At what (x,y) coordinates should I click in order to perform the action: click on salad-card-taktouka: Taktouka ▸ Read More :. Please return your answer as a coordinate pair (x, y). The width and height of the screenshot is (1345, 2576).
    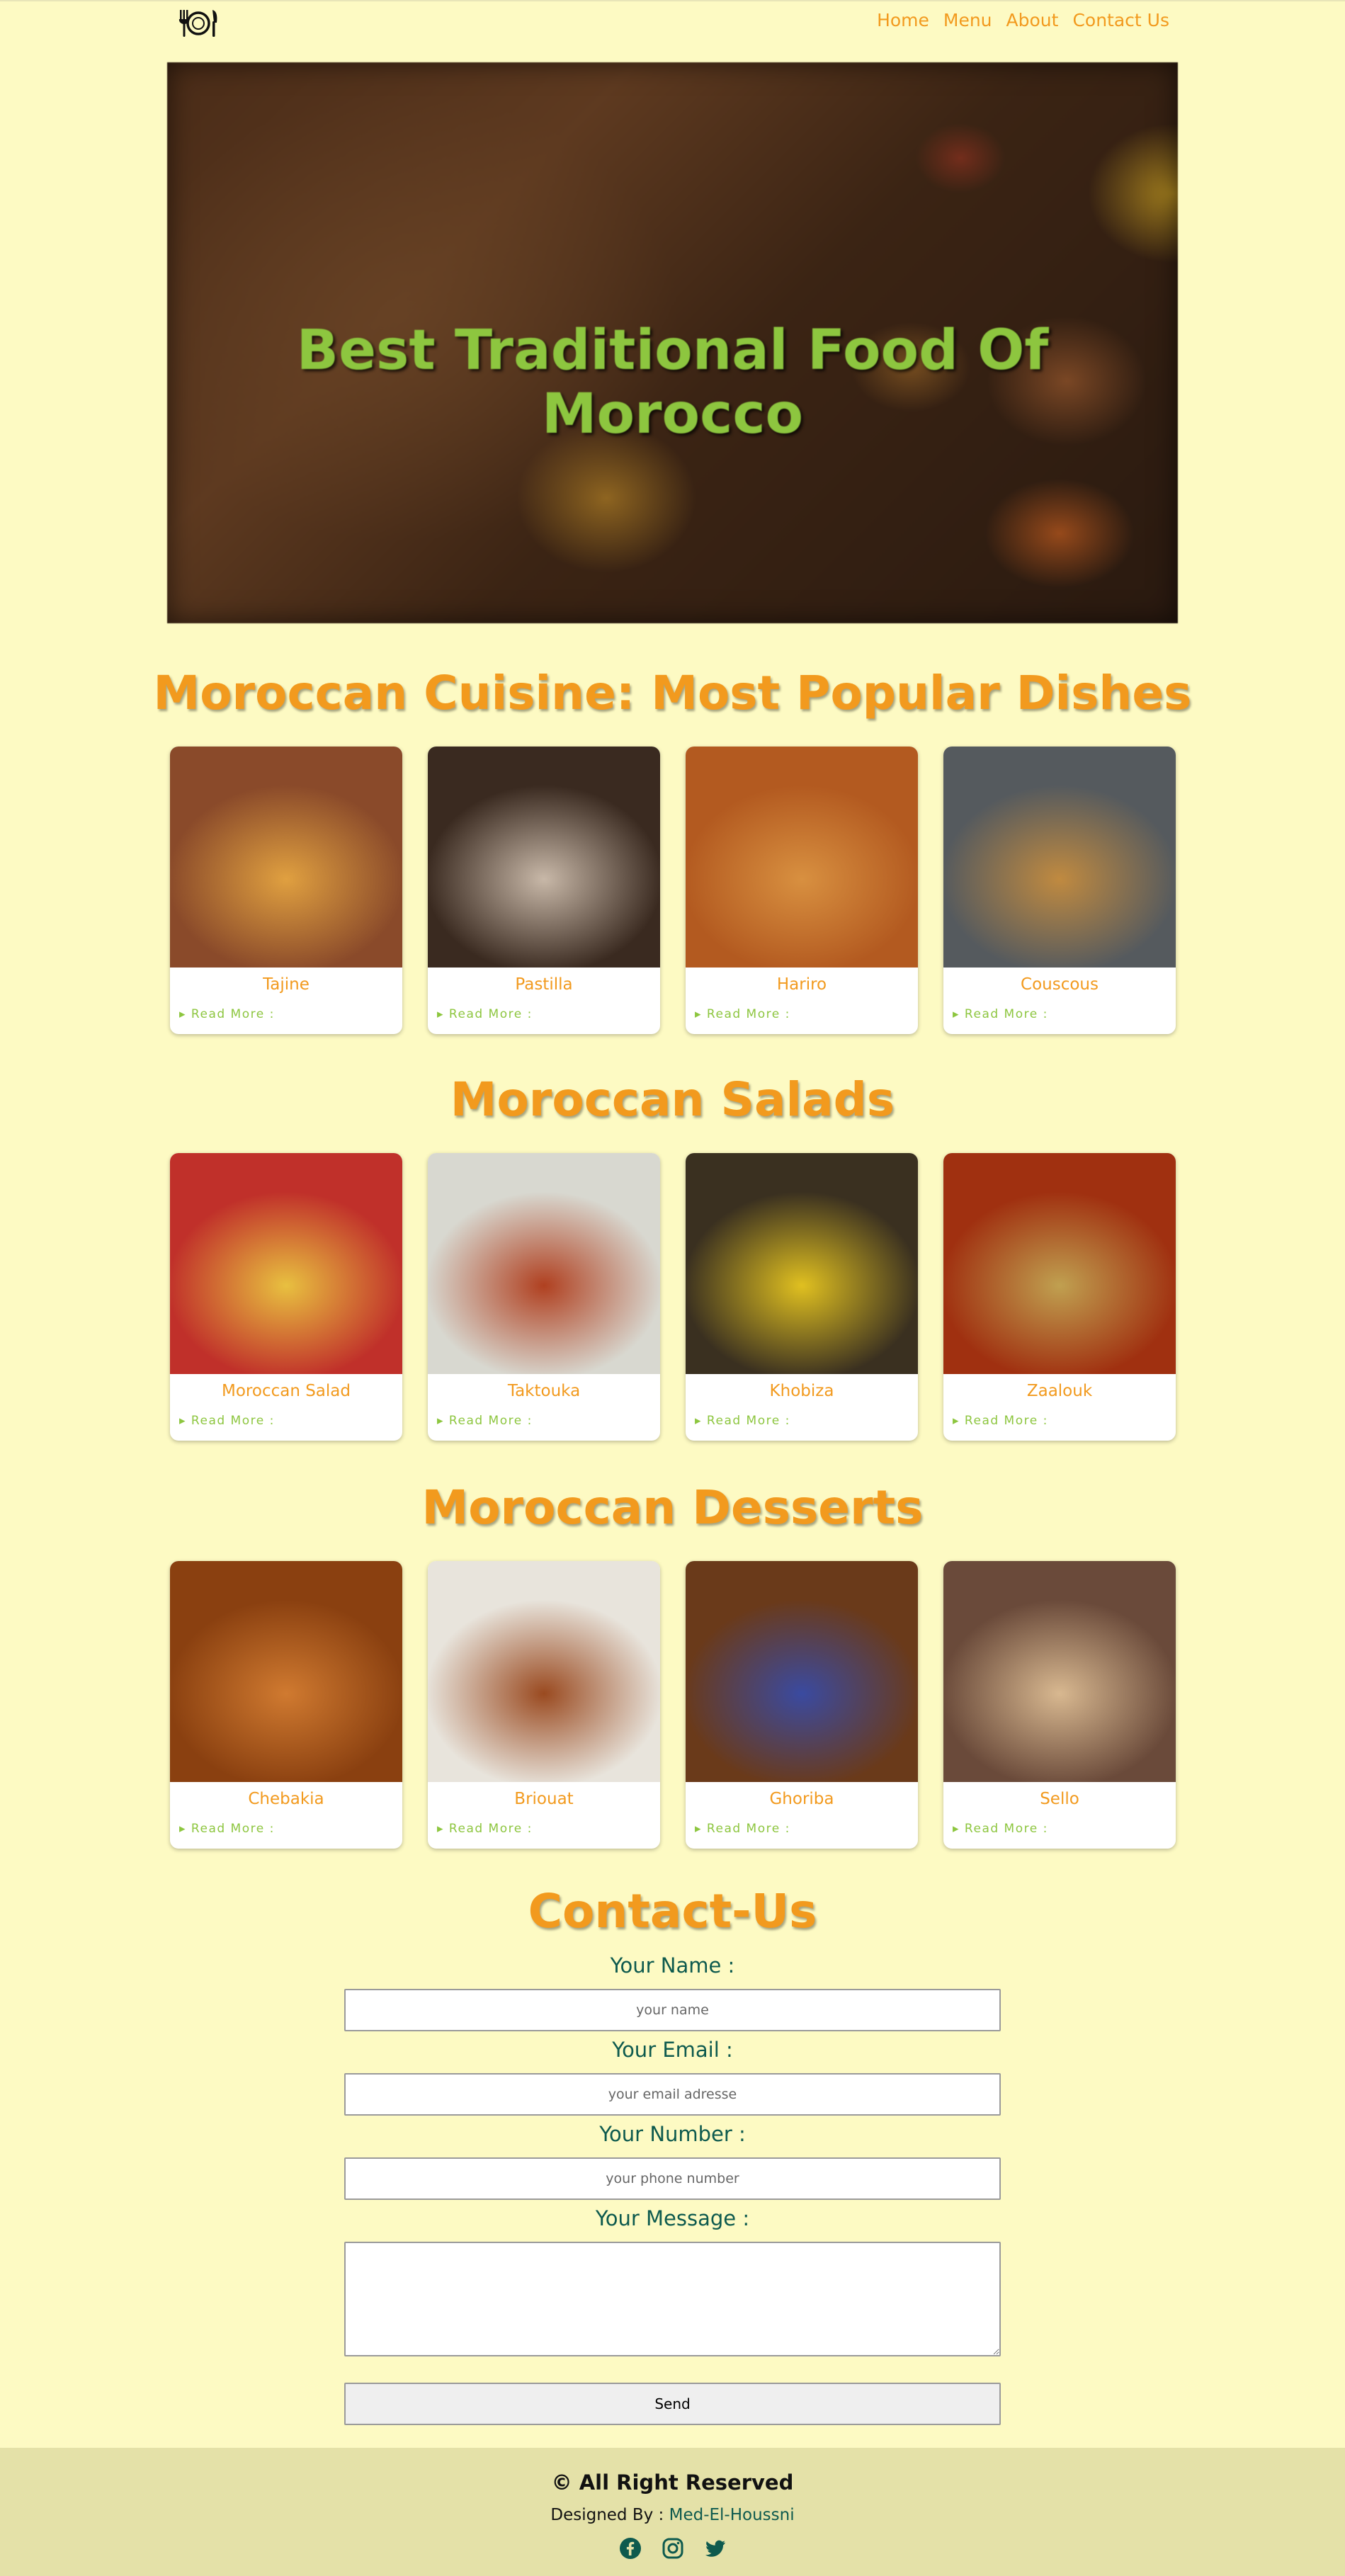
    Looking at the image, I should click on (544, 1297).